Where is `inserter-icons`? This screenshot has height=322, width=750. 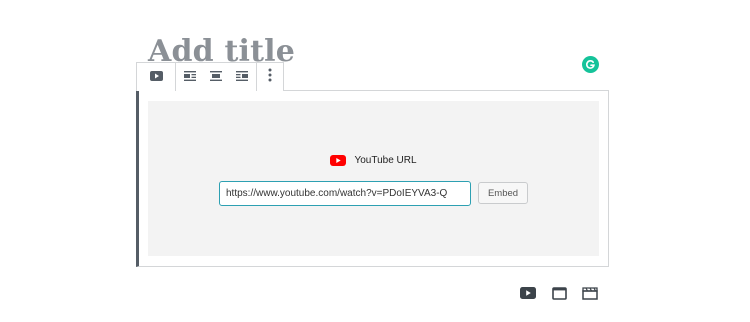
inserter-icons is located at coordinates (559, 293).